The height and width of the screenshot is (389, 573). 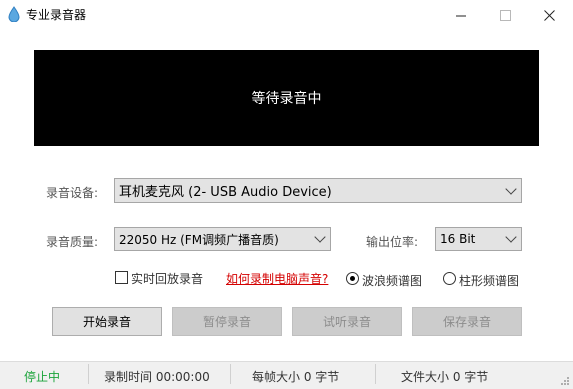 What do you see at coordinates (565, 381) in the screenshot?
I see `resize-grip-icon` at bounding box center [565, 381].